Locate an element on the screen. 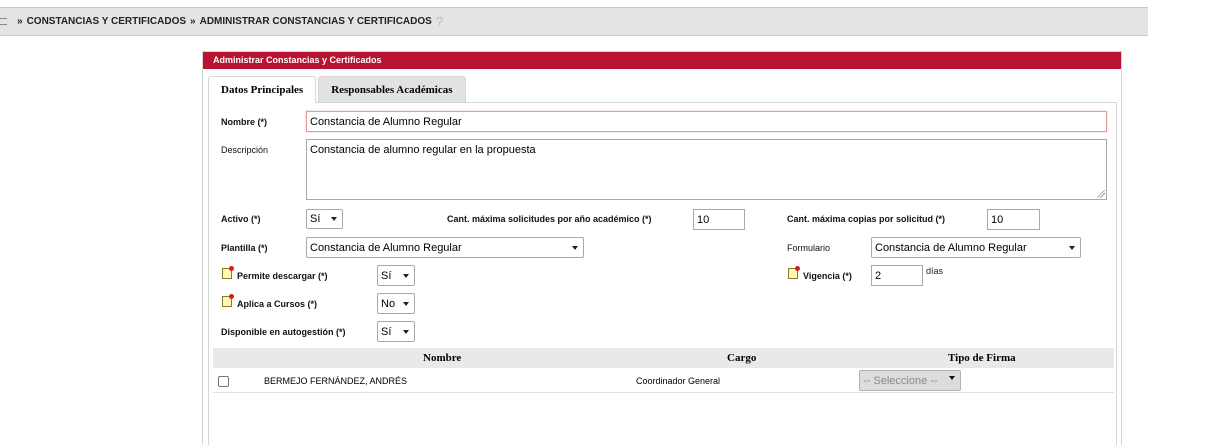 The image size is (1208, 445). column-cargo: Cargo is located at coordinates (742, 358).